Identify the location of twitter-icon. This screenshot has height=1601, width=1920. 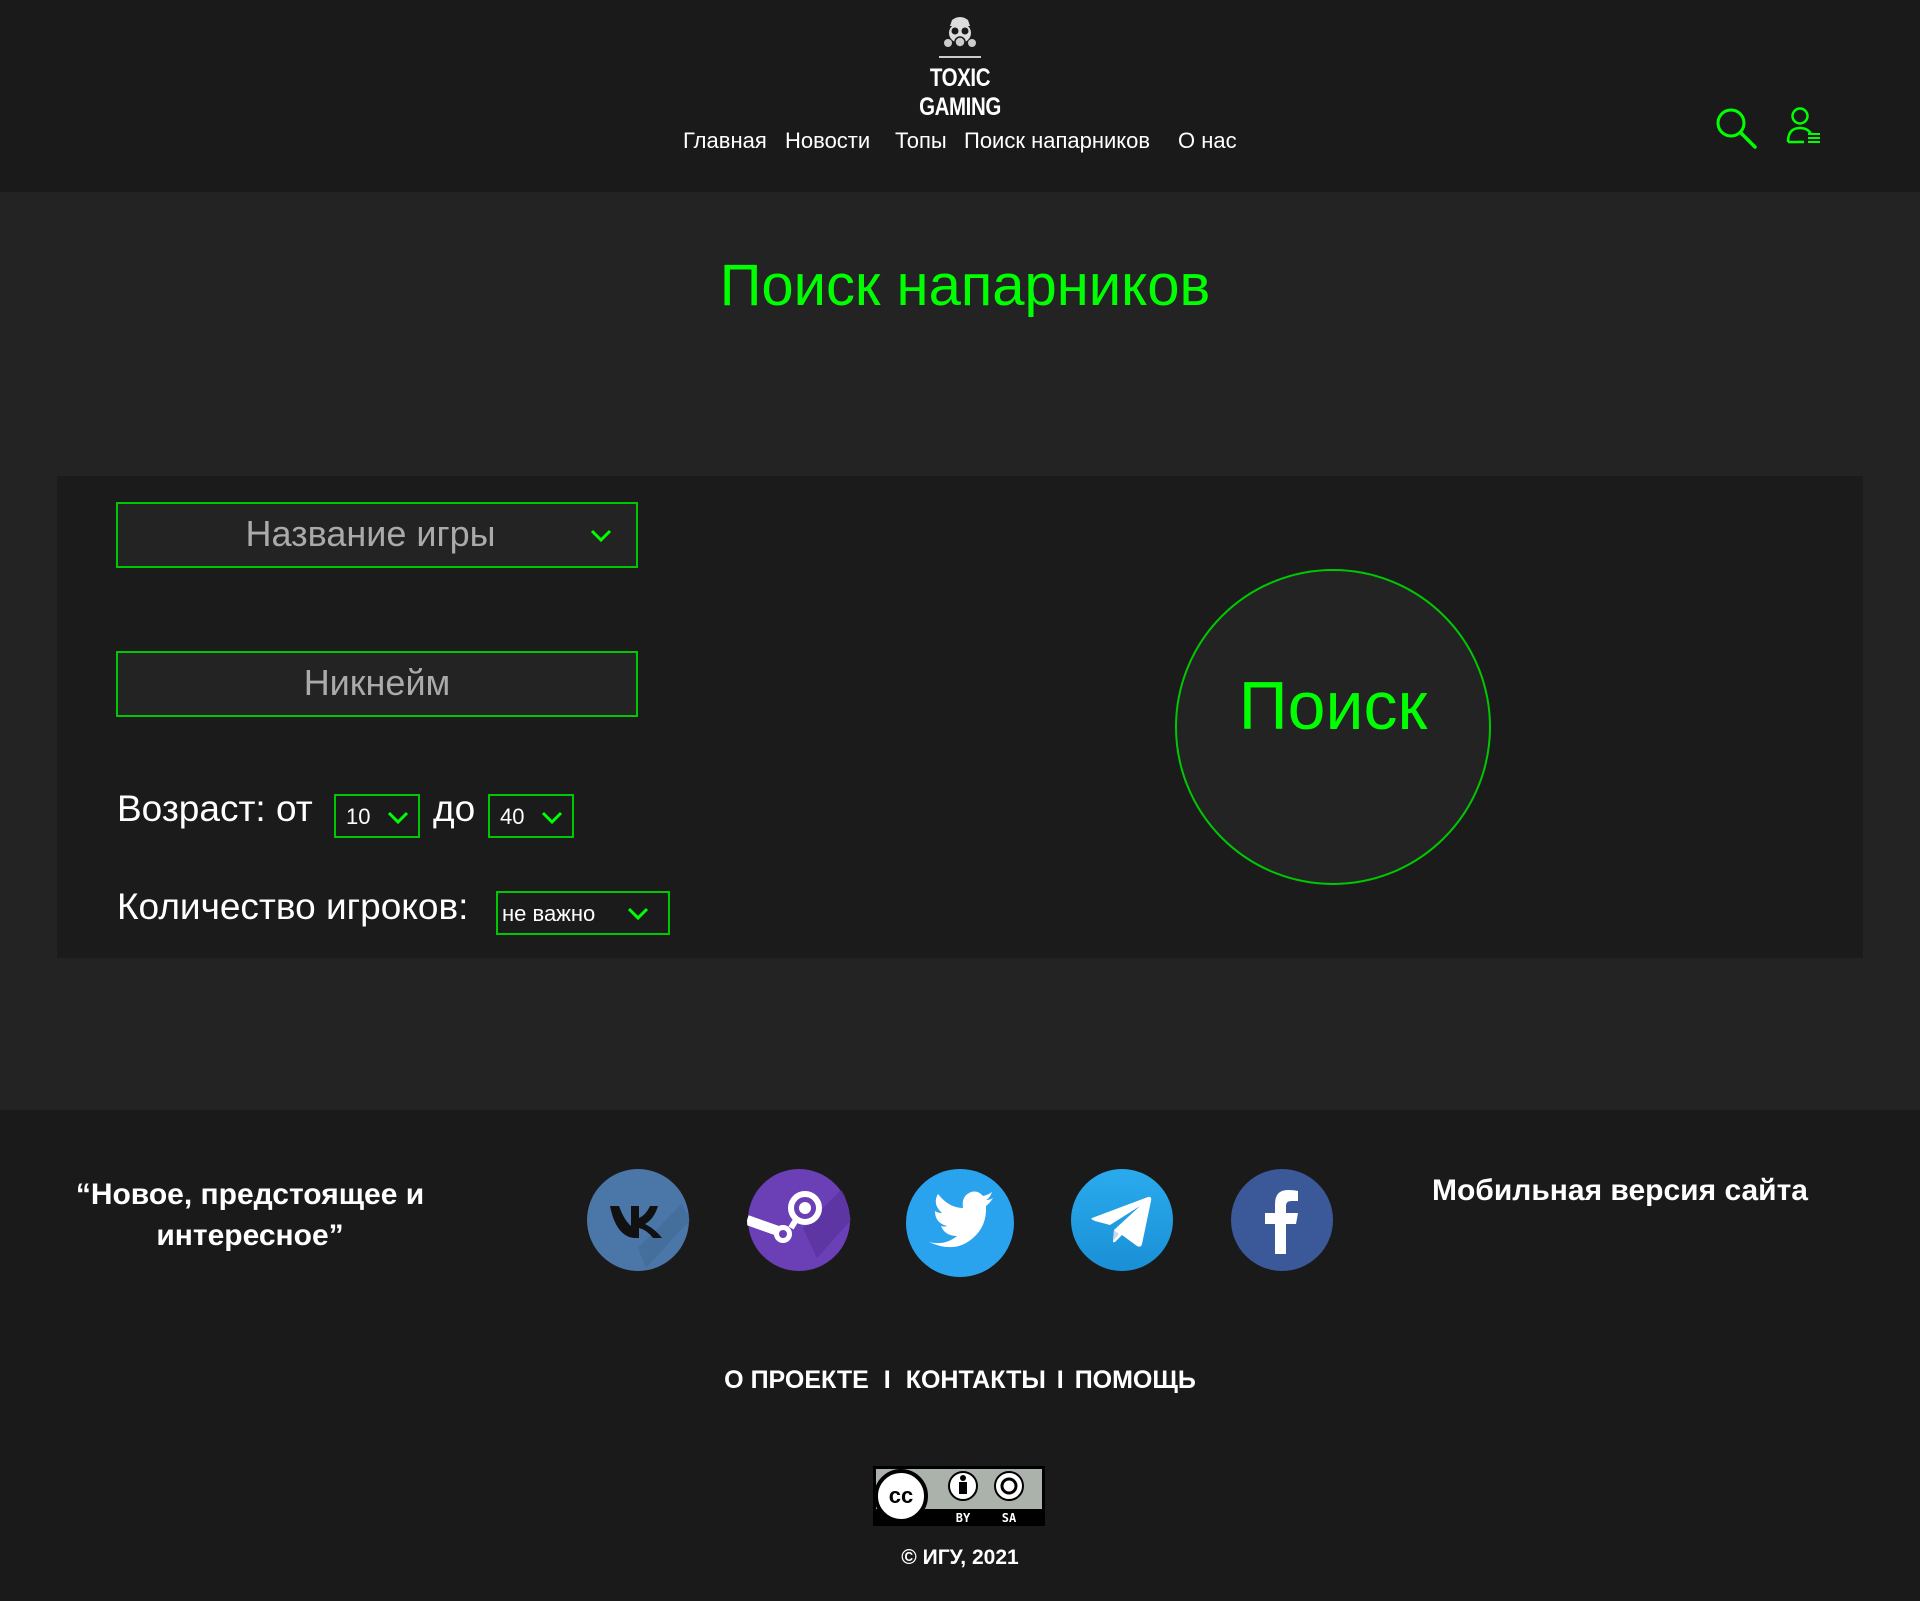
(960, 1223).